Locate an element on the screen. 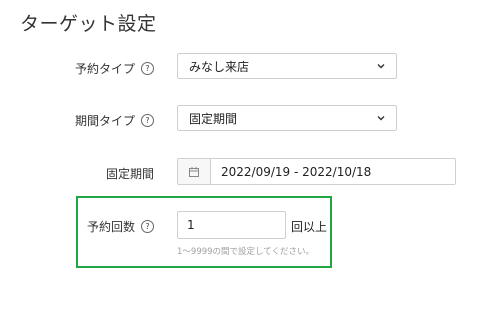  reservation-count-label: 予約回数 is located at coordinates (110, 227).